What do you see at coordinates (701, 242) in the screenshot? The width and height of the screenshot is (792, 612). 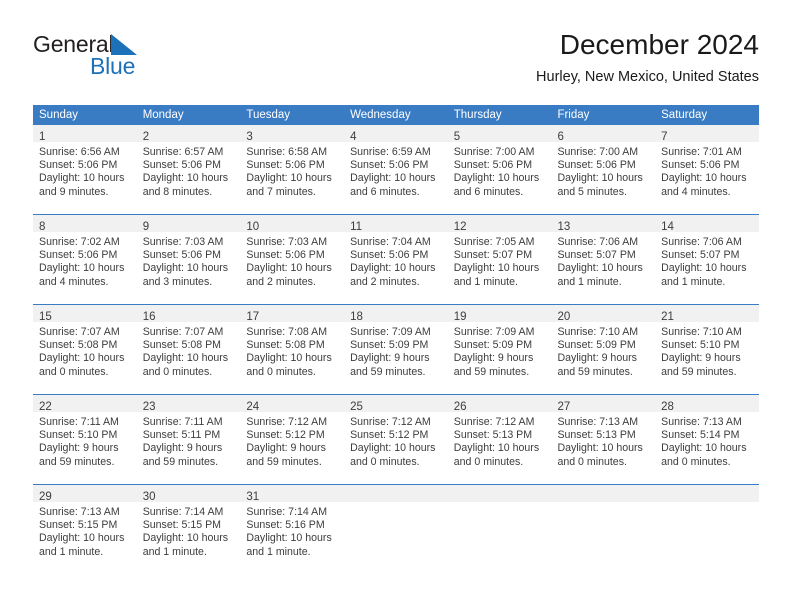 I see `sunrise-text: Sunrise: 7:06 AM` at bounding box center [701, 242].